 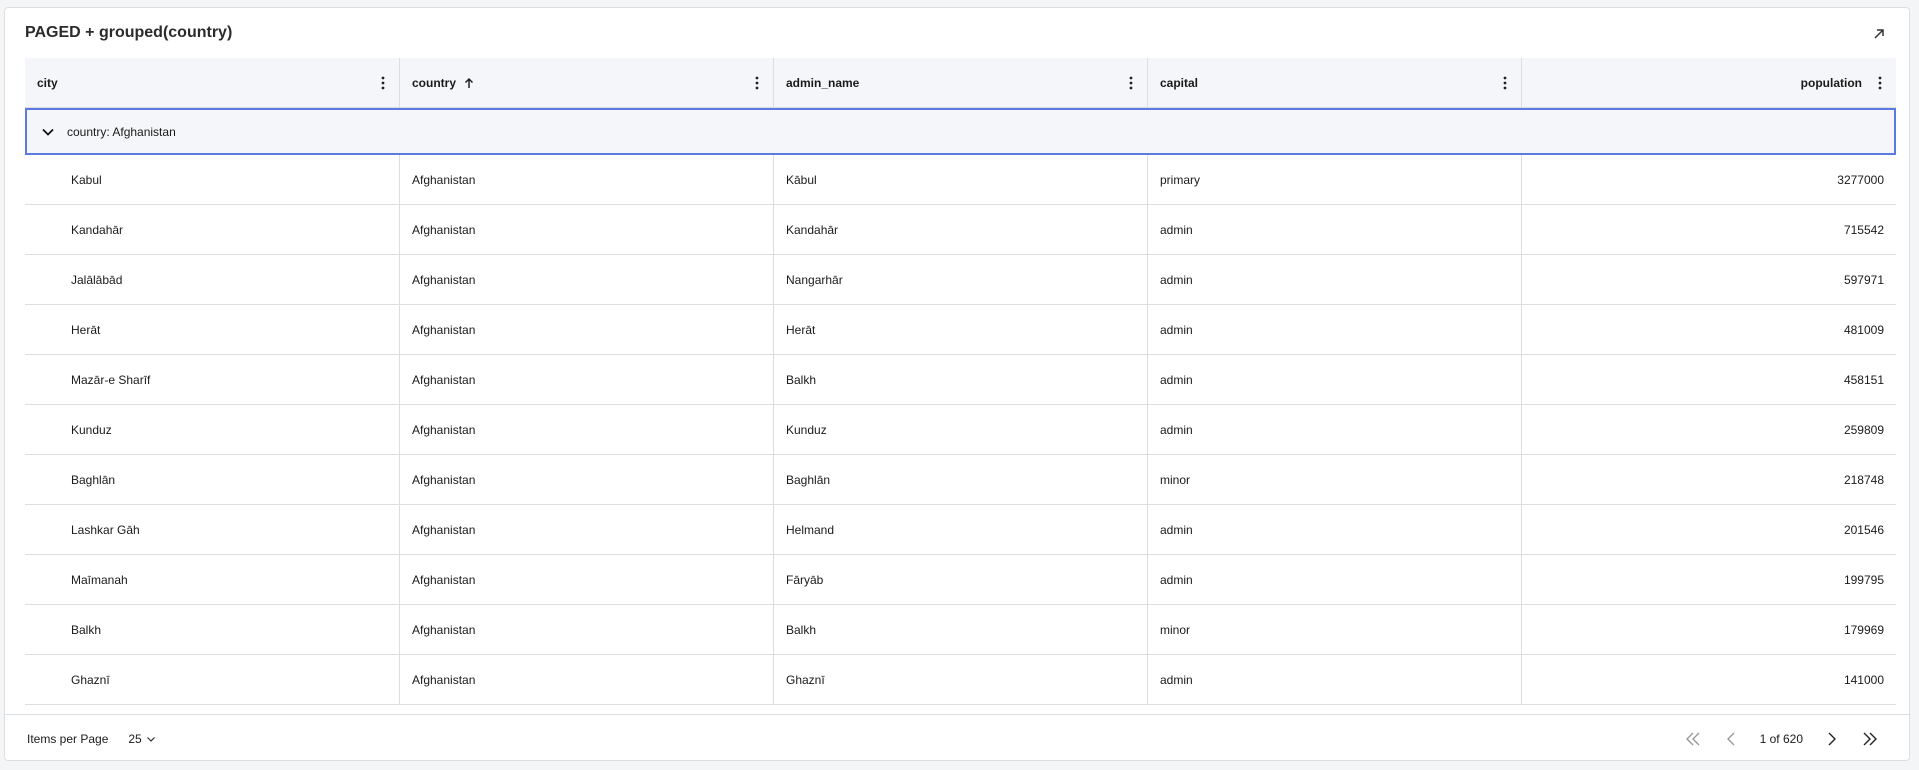 What do you see at coordinates (823, 82) in the screenshot?
I see `column-header-label: admin_name` at bounding box center [823, 82].